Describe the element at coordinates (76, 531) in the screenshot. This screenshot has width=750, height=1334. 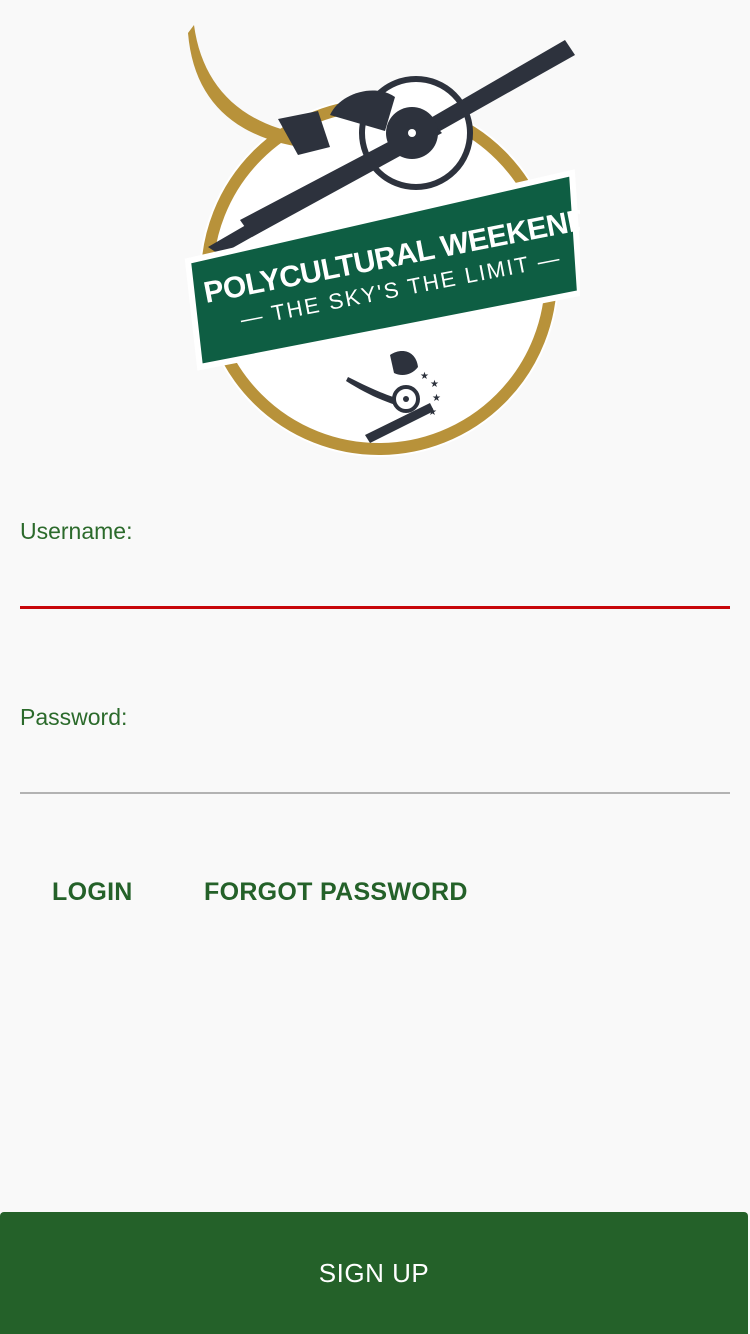
I see `username-label: Username:` at that location.